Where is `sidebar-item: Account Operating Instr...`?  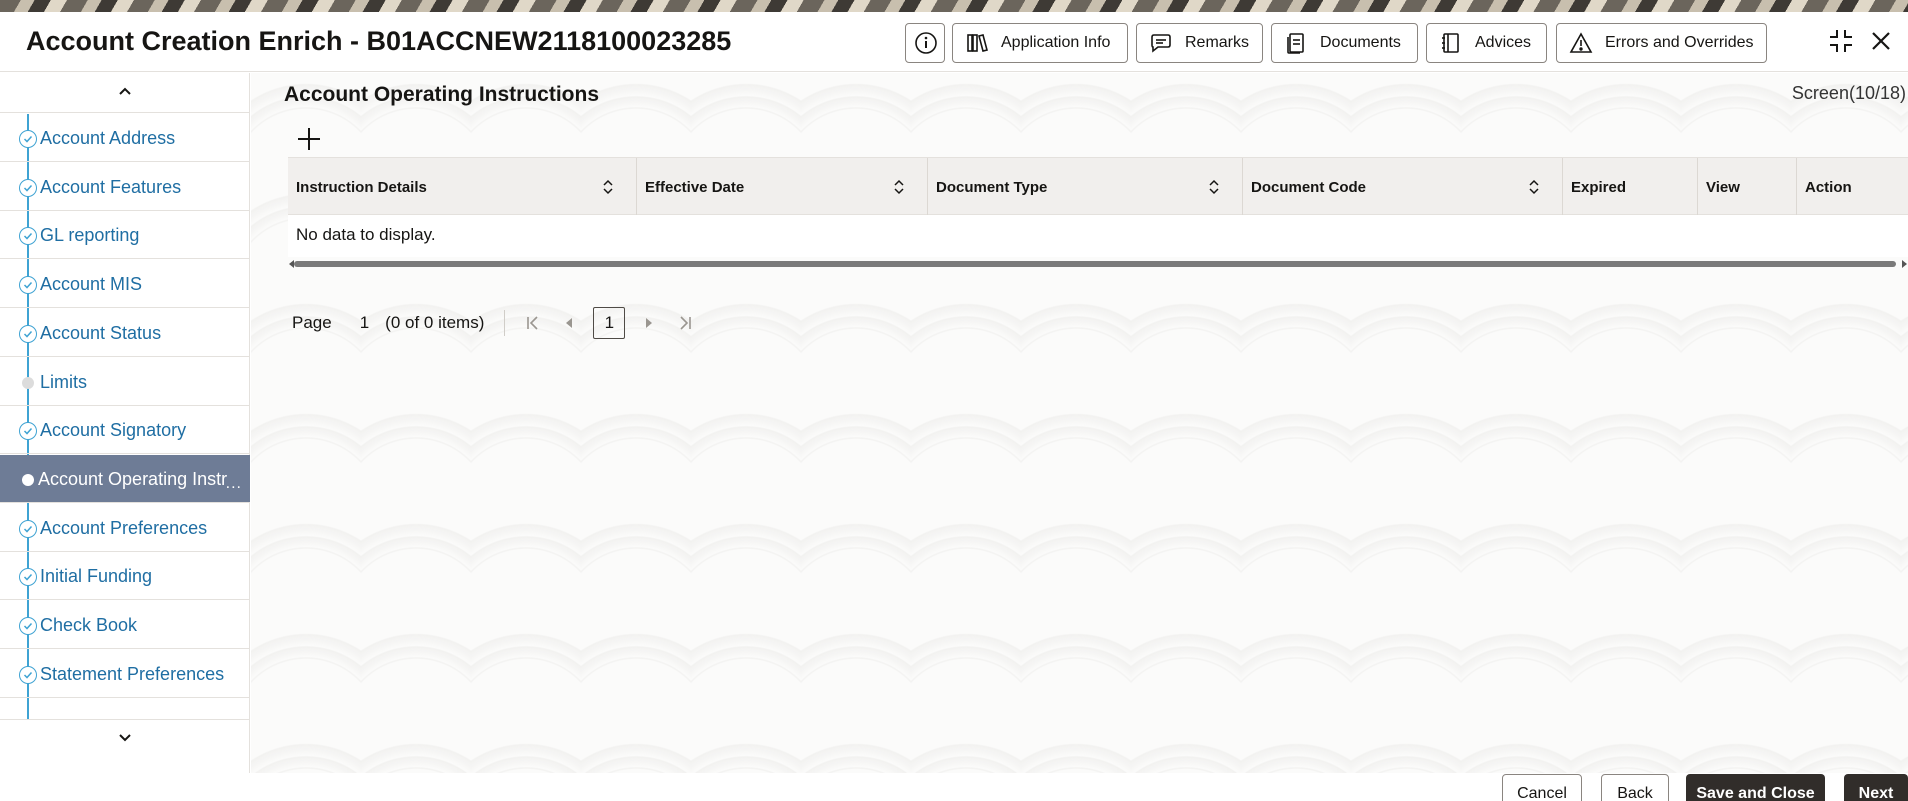 sidebar-item: Account Operating Instr... is located at coordinates (125, 479).